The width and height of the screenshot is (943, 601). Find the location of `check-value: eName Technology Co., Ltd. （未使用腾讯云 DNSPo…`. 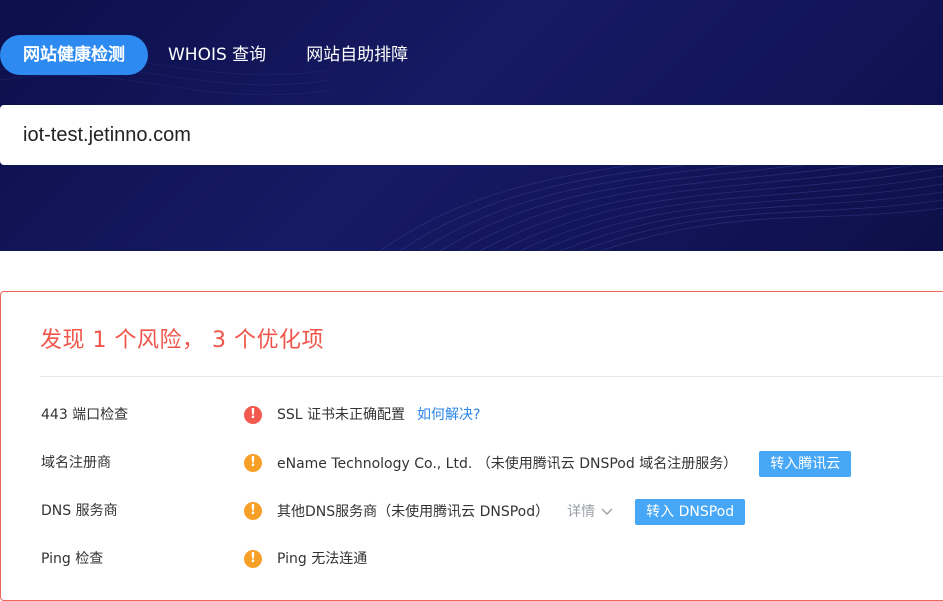

check-value: eName Technology Co., Ltd. （未使用腾讯云 DNSPo… is located at coordinates (507, 464).